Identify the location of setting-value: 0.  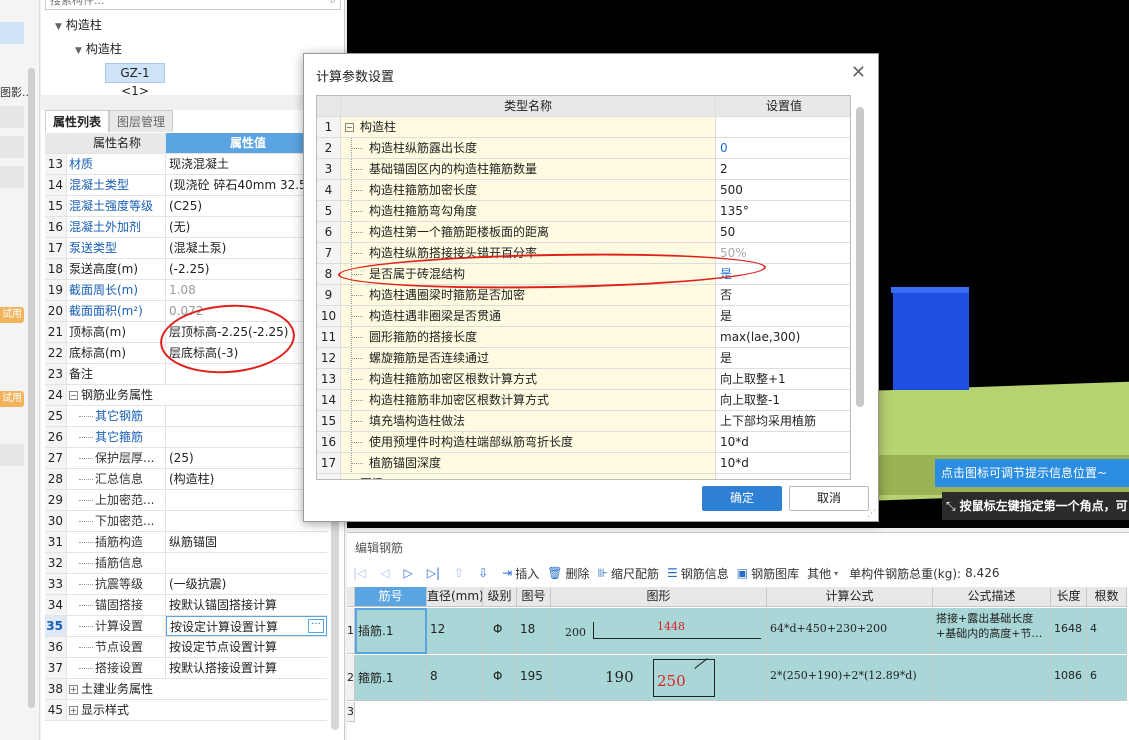
(783, 148).